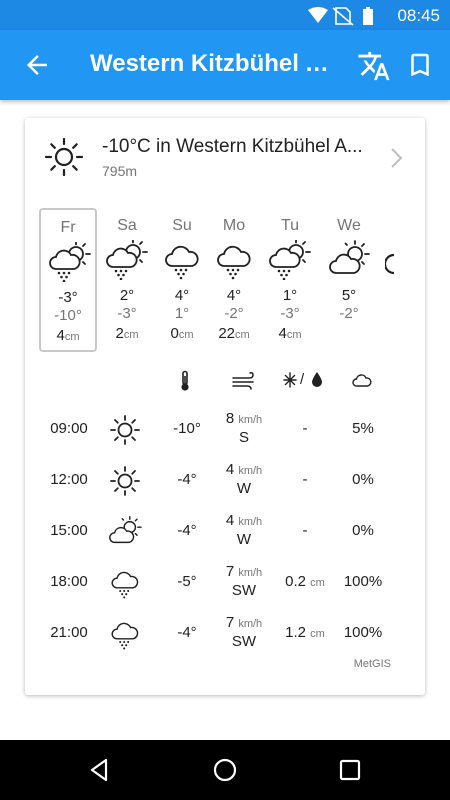 The height and width of the screenshot is (800, 450). Describe the element at coordinates (350, 770) in the screenshot. I see `nav-recents-icon` at that location.